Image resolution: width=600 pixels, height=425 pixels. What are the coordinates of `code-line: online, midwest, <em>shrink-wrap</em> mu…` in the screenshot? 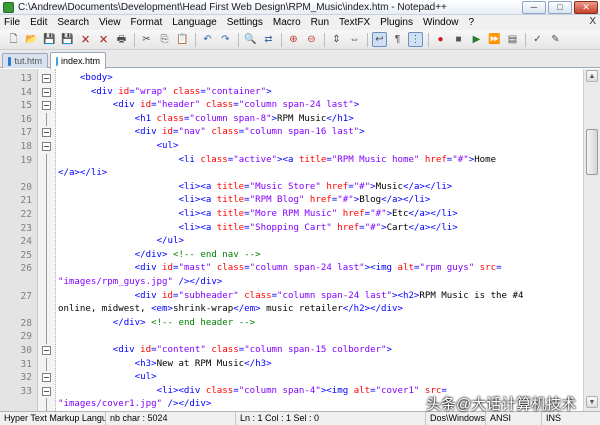 It's located at (280, 310).